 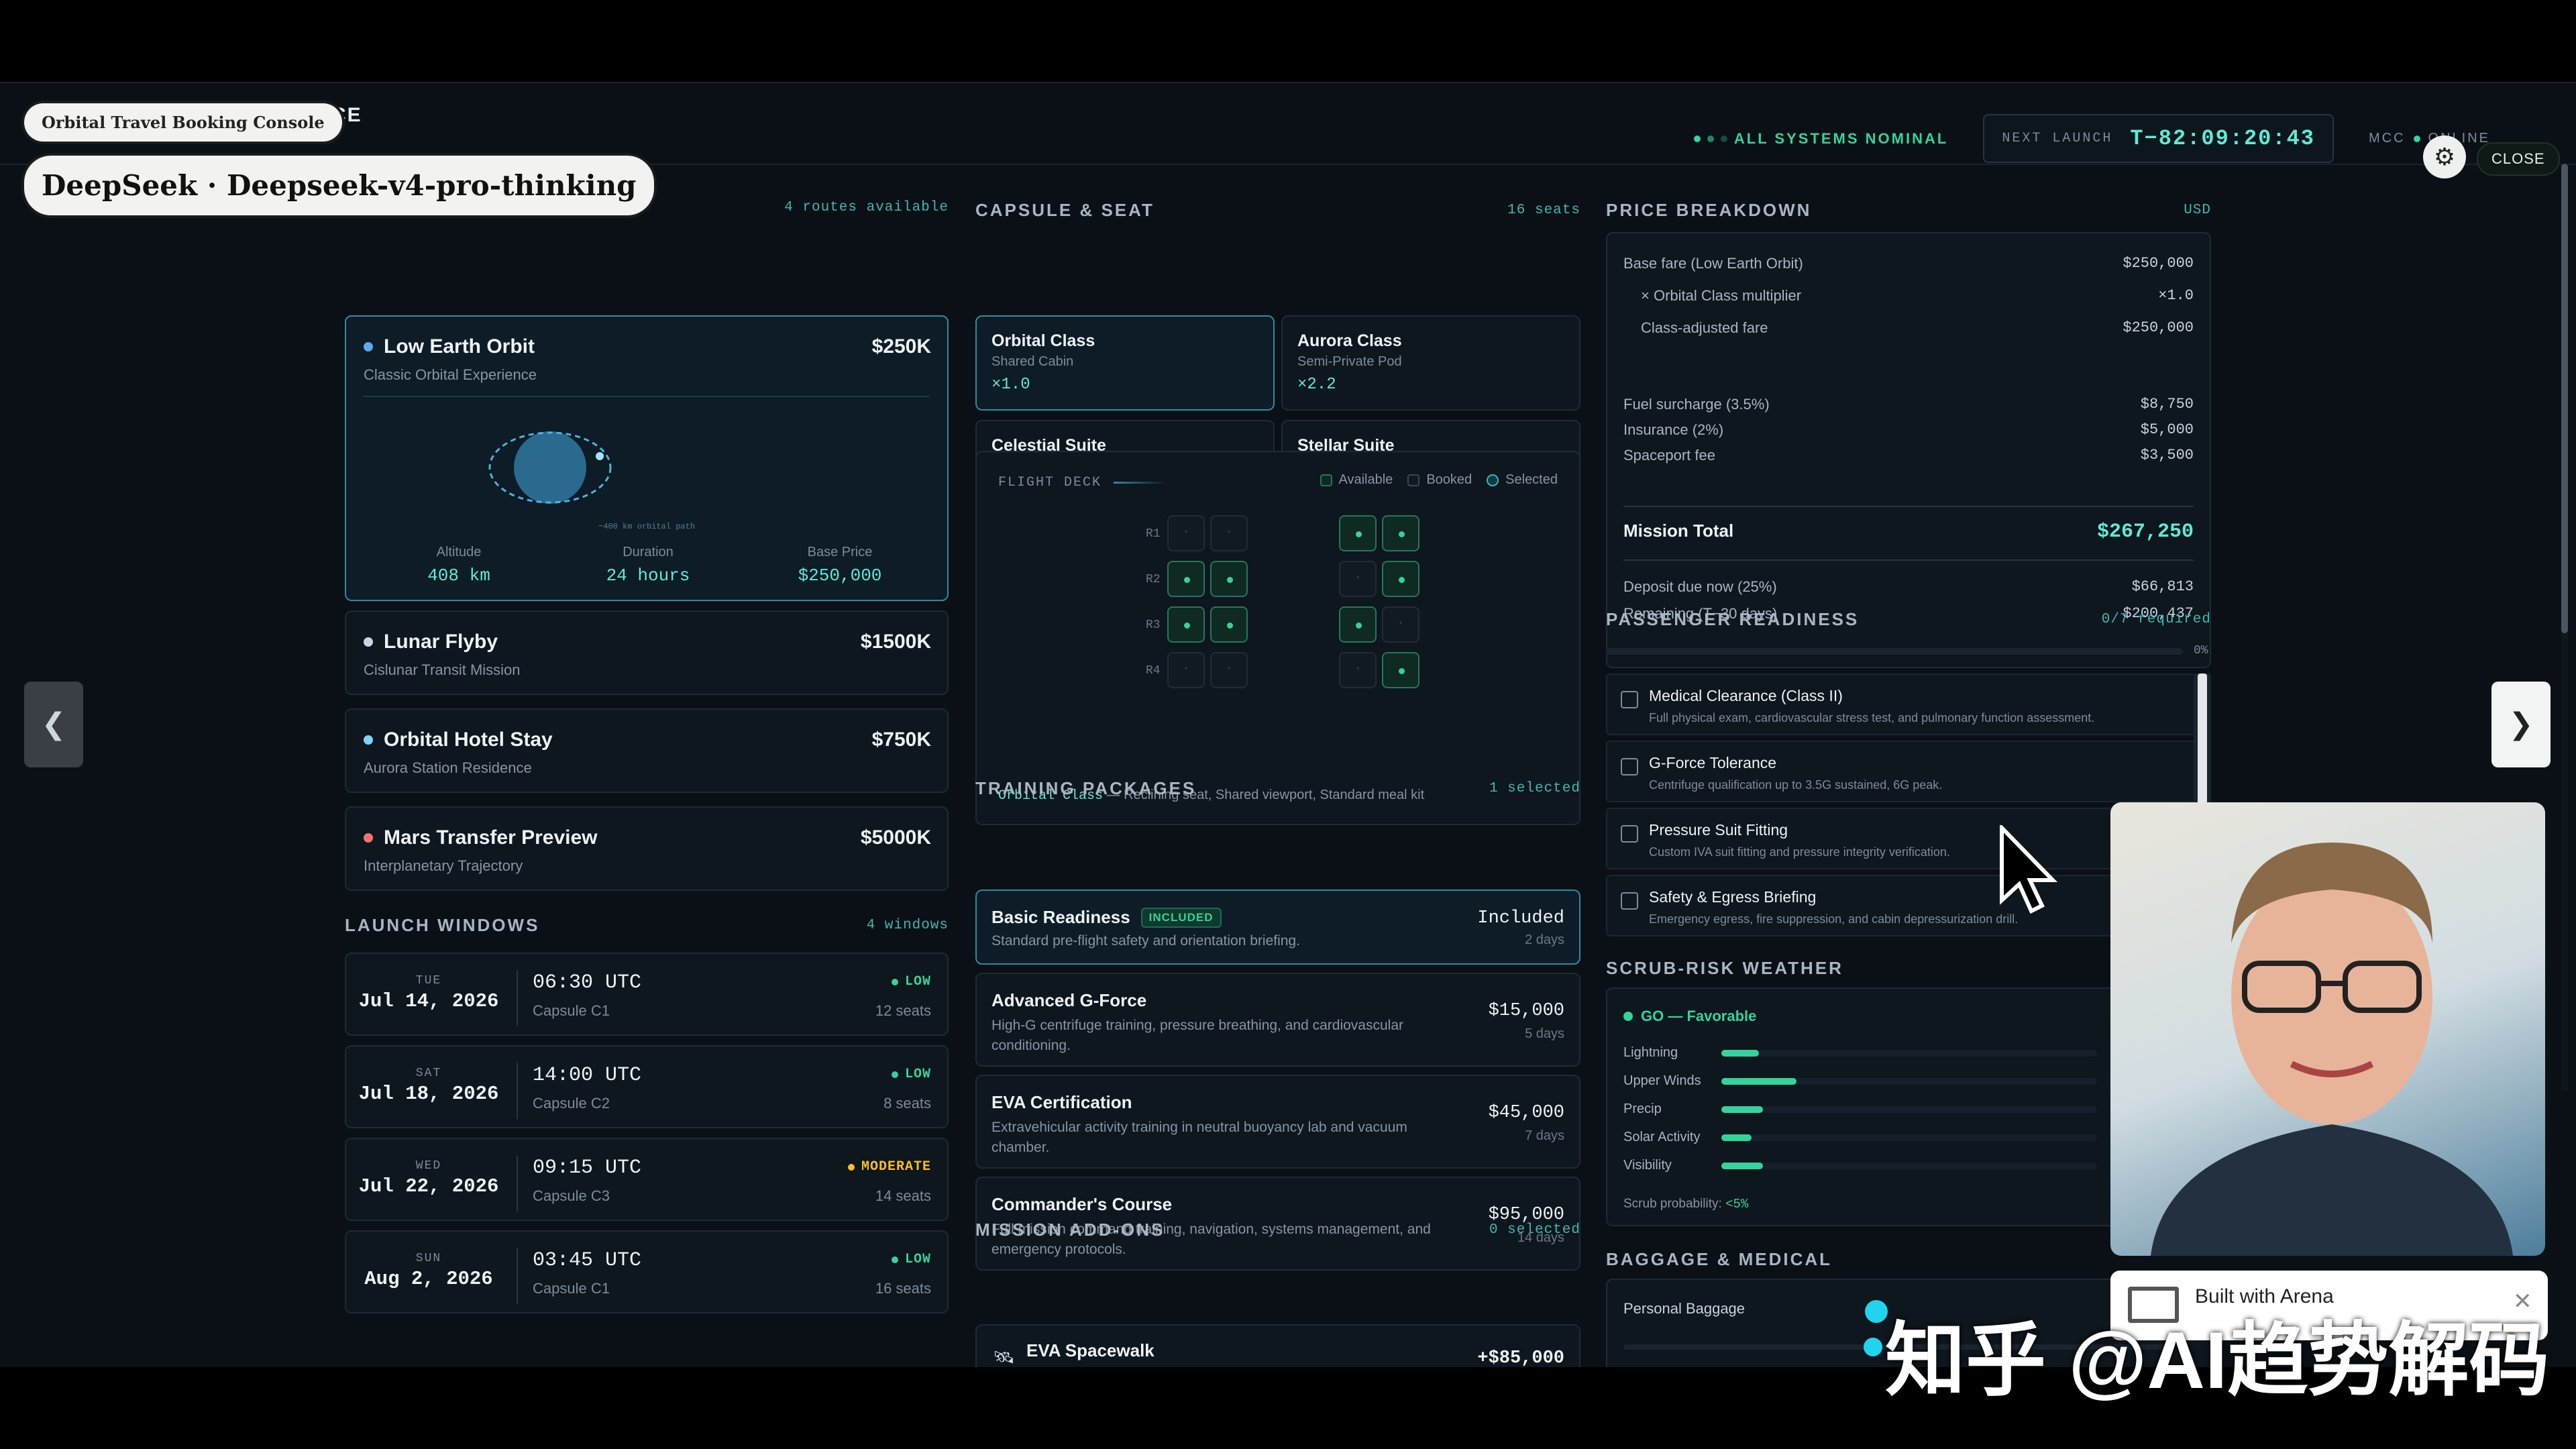 I want to click on price-value: $8,750, so click(x=2167, y=404).